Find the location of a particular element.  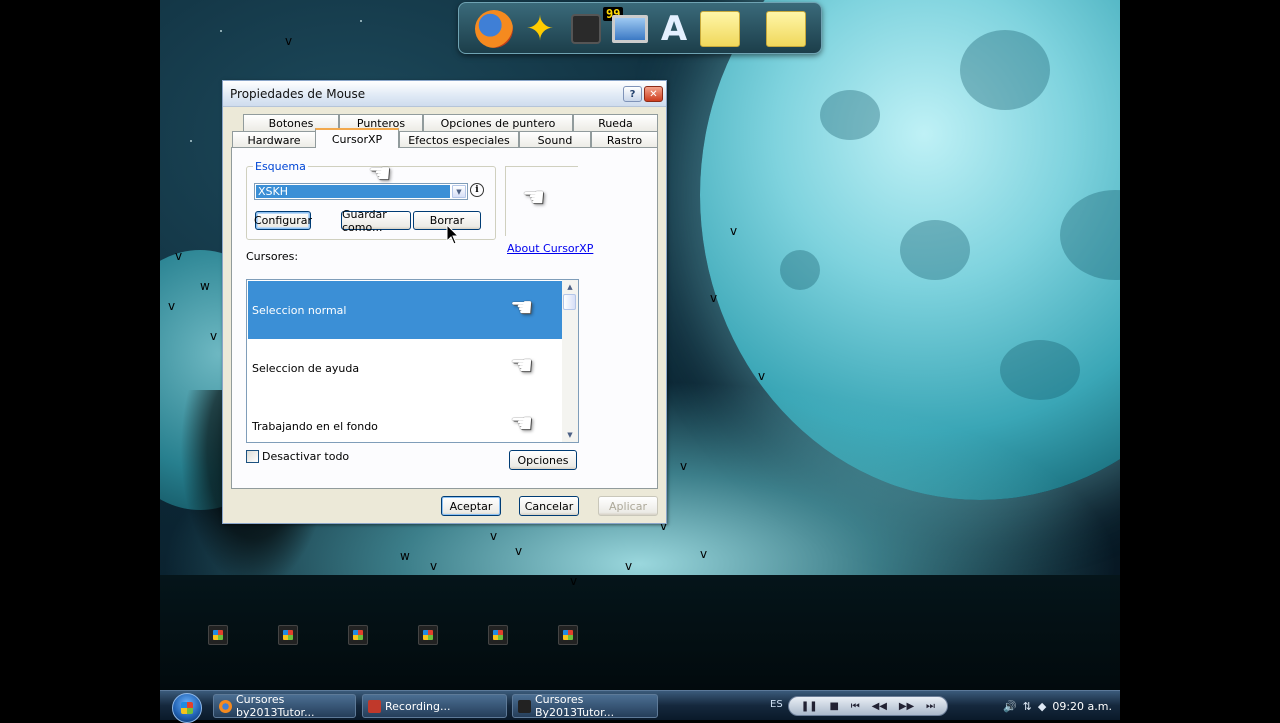

cursors-label: Cursores: is located at coordinates (272, 256).